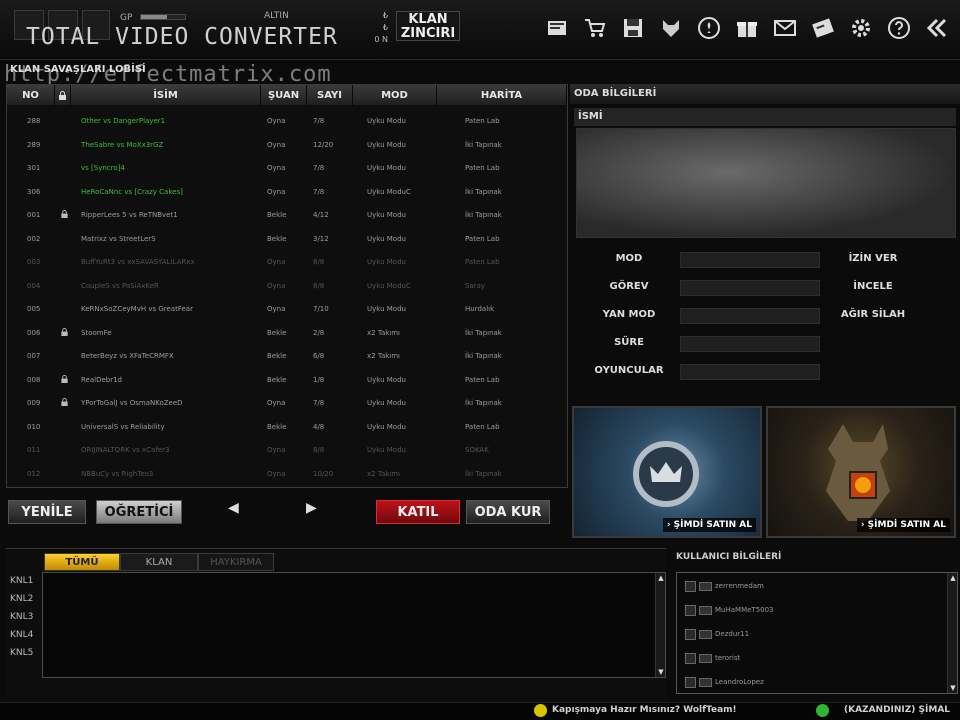 This screenshot has width=960, height=720. I want to click on wolf-warrior-icon, so click(858, 472).